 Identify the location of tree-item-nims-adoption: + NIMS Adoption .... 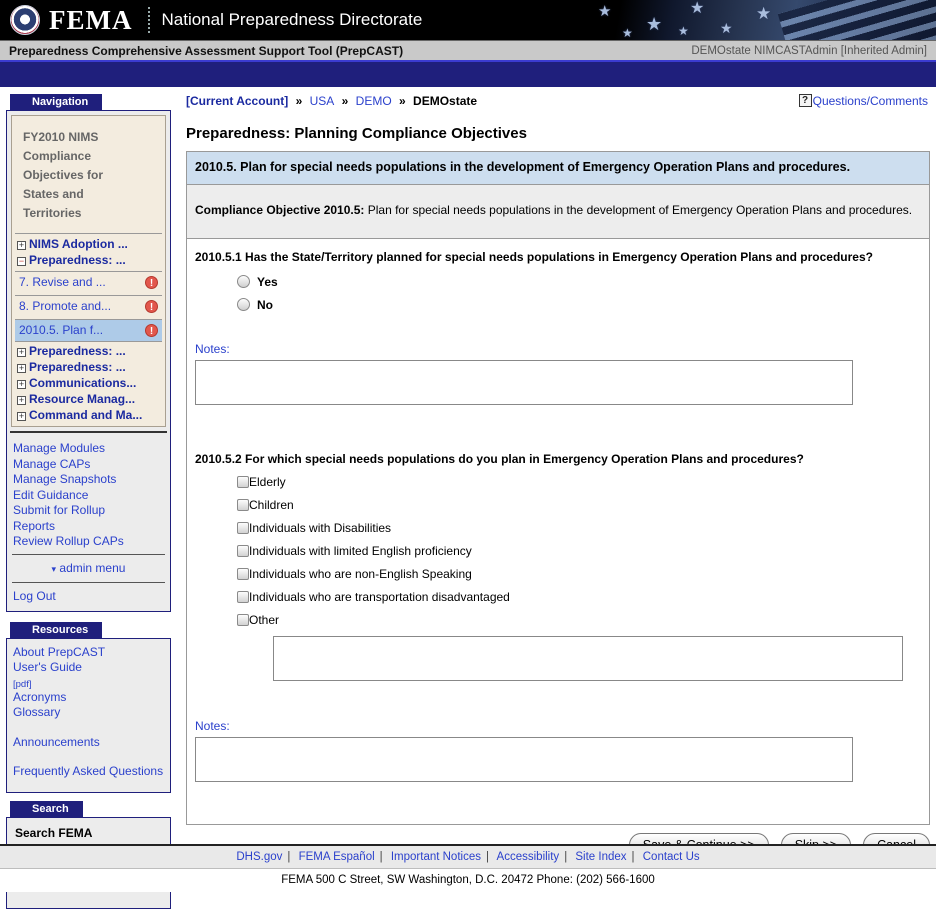
(88, 245).